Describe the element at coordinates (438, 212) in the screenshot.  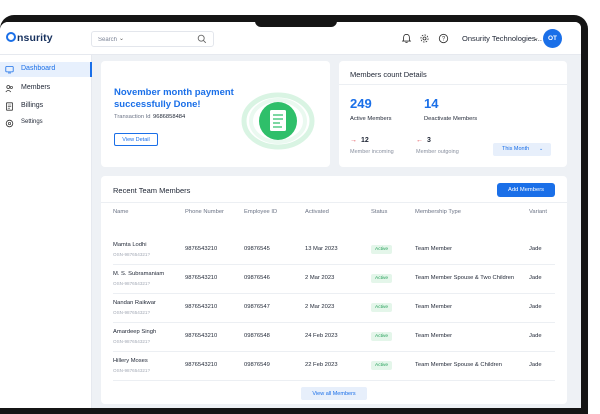
I see `column-header-membership-type: Membership Type` at that location.